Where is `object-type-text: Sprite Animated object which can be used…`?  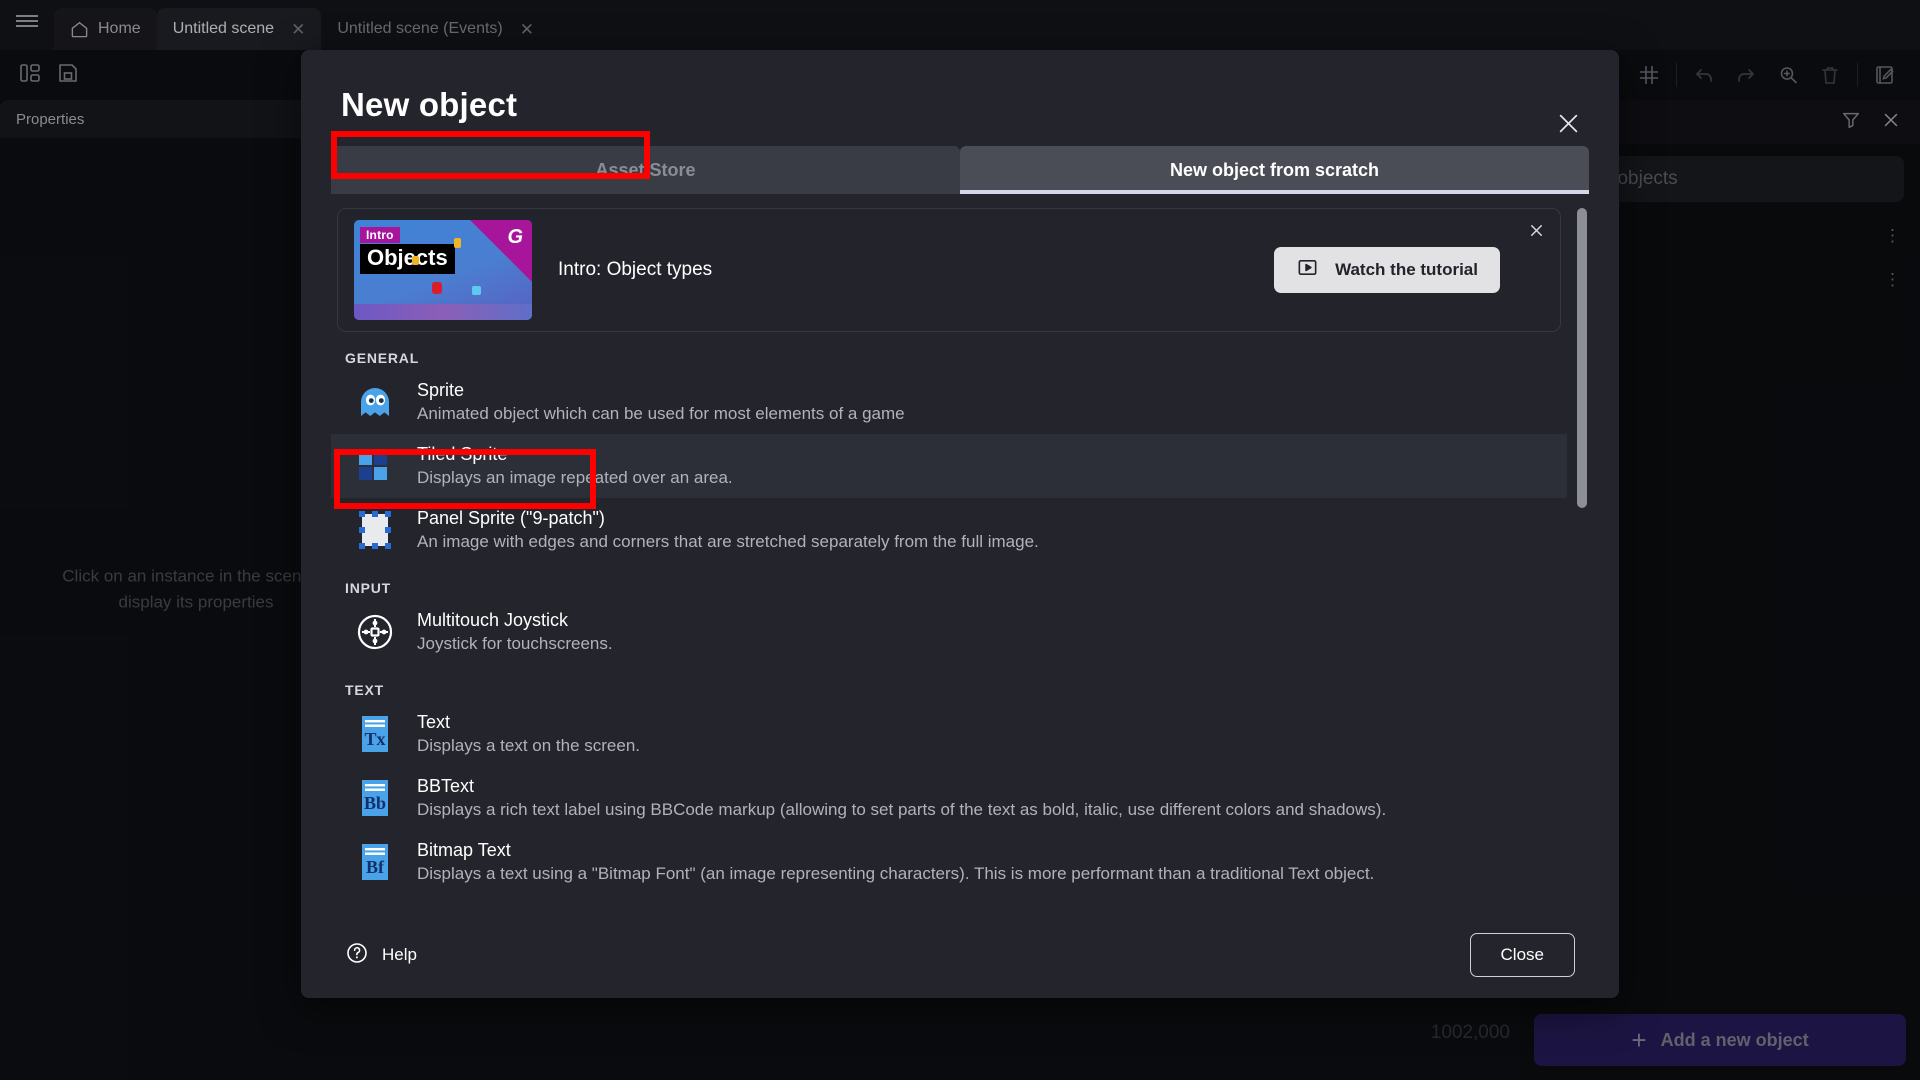
object-type-text: Sprite Animated object which can be used… is located at coordinates (661, 402).